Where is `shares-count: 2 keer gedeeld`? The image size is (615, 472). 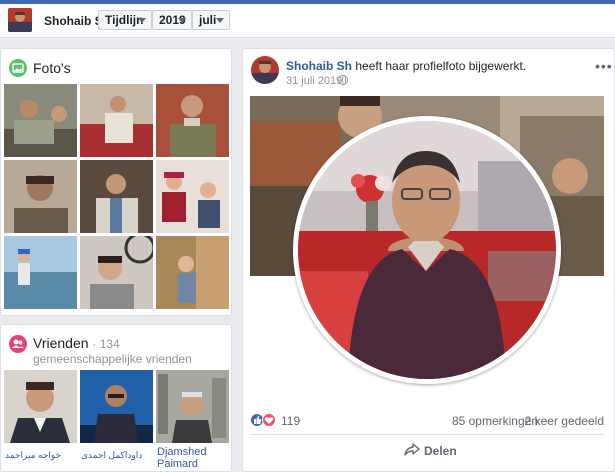
shares-count: 2 keer gedeeld is located at coordinates (564, 421).